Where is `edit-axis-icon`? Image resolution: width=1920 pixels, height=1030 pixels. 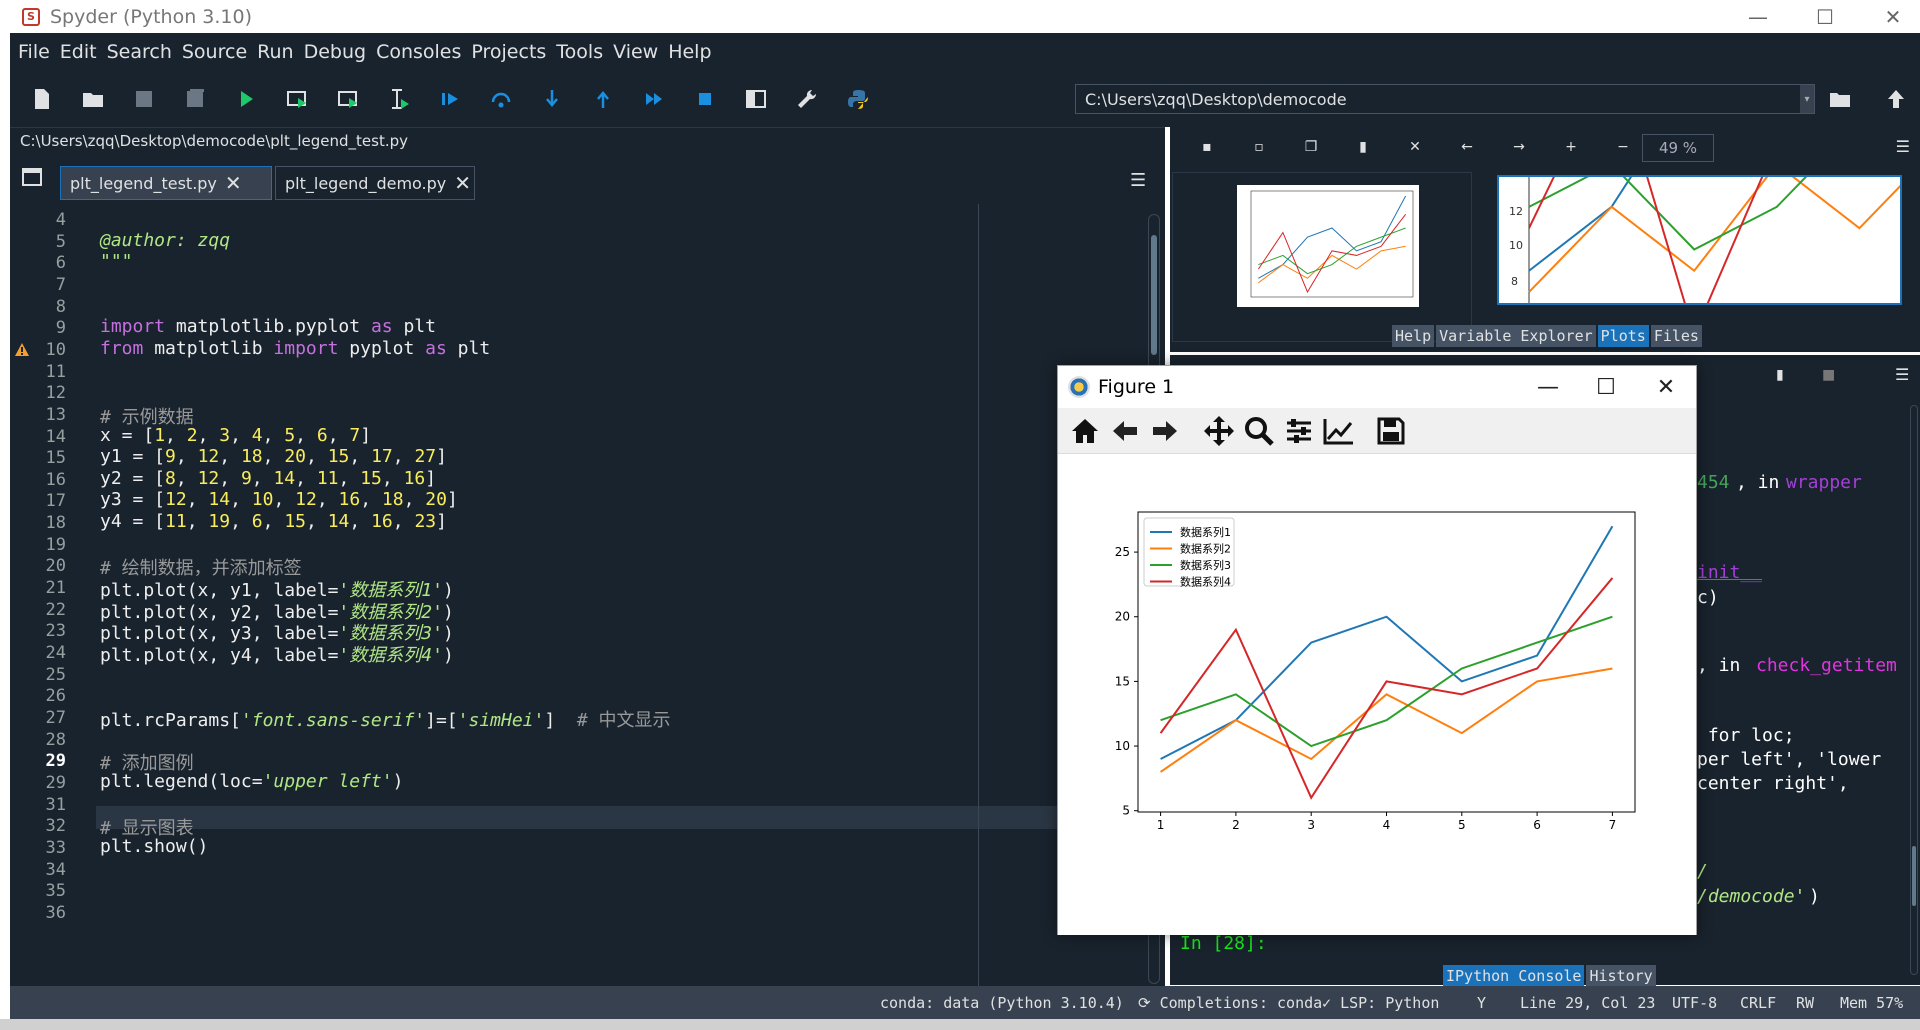 edit-axis-icon is located at coordinates (1339, 431).